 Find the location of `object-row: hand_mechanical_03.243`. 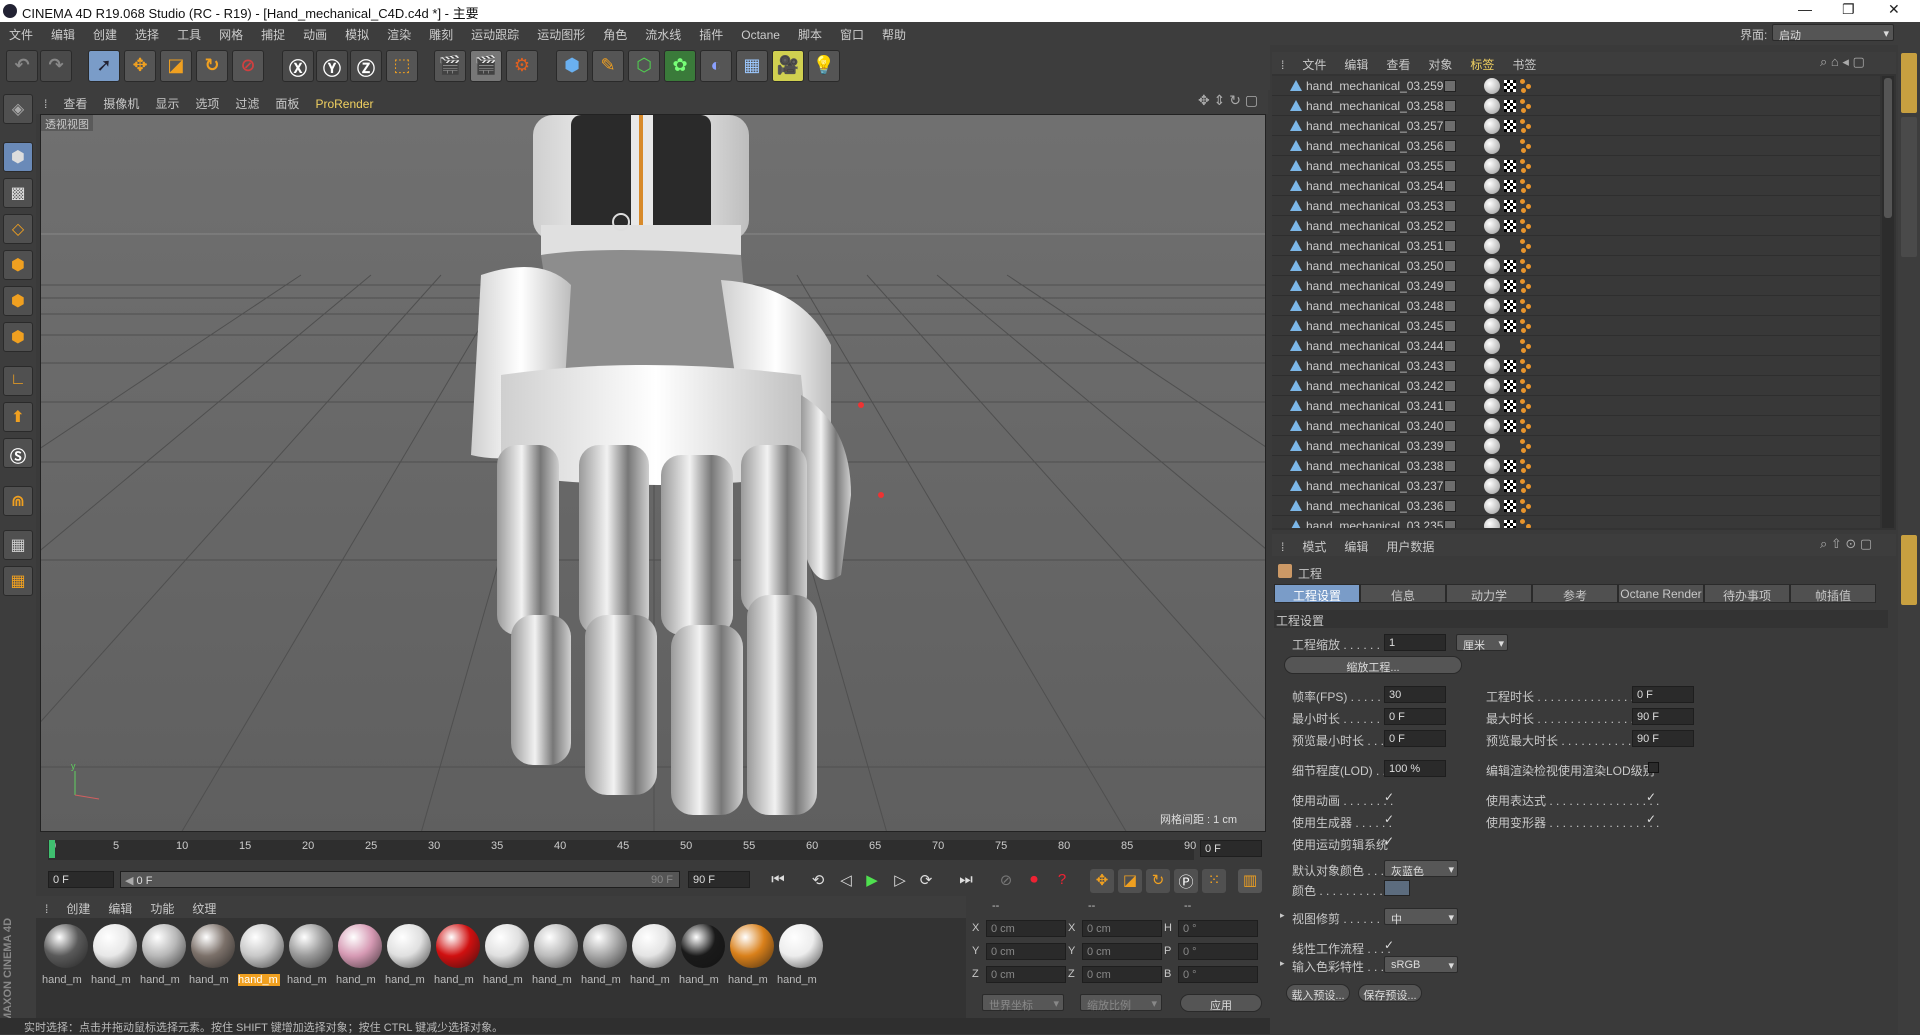

object-row: hand_mechanical_03.243 is located at coordinates (1576, 366).